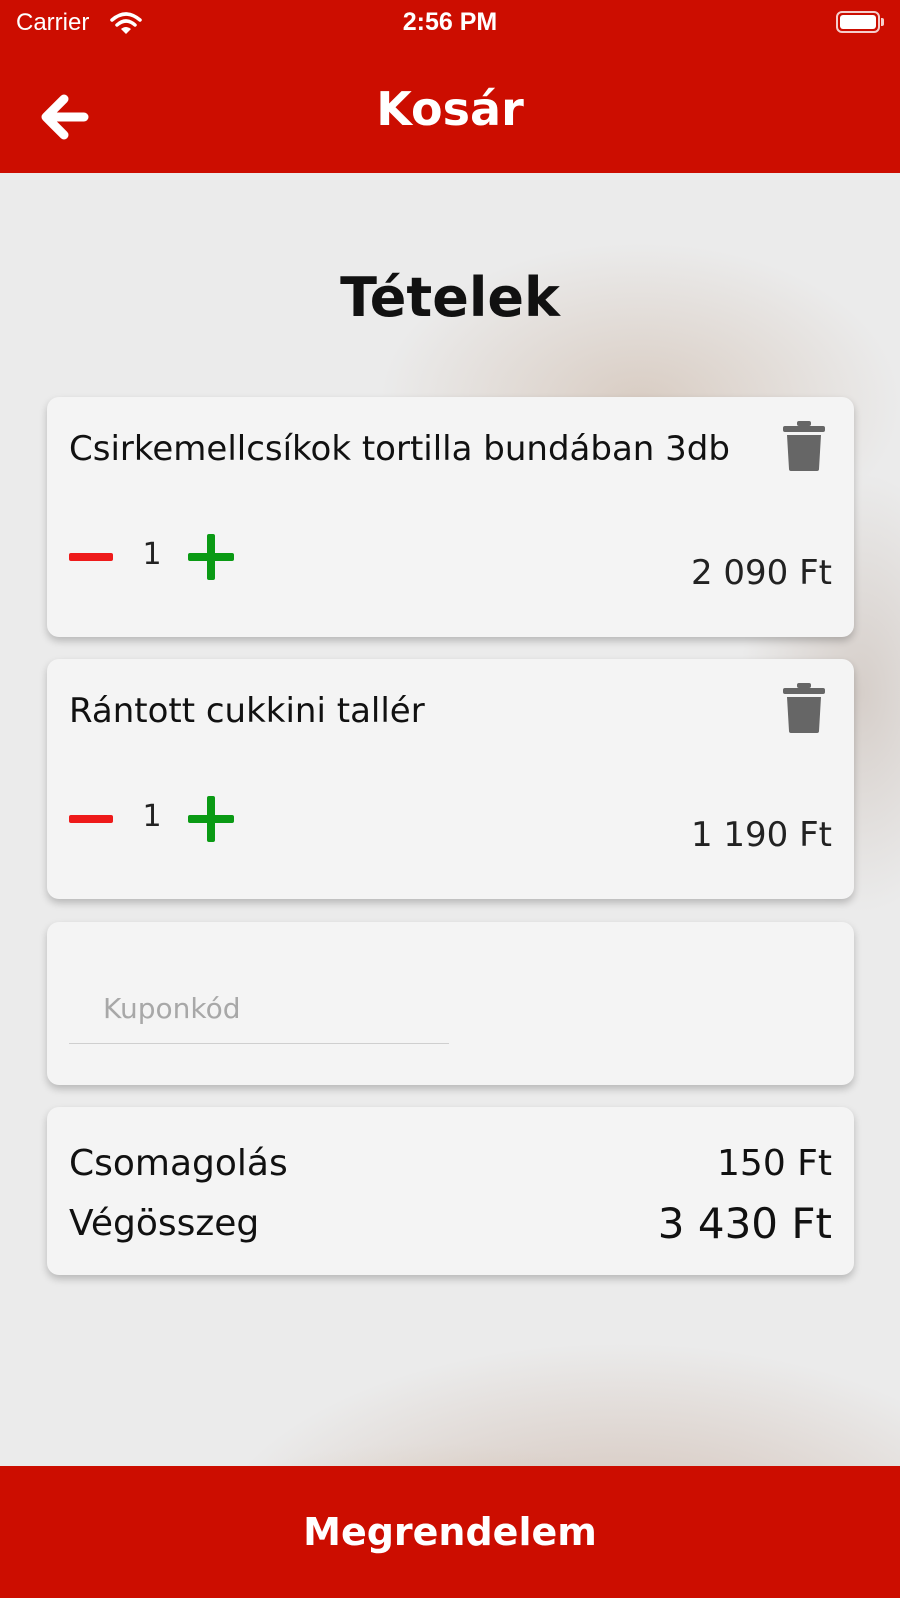 The height and width of the screenshot is (1598, 900). I want to click on item-name: Csirkemellcsíkok tortilla bundában 3db, so click(399, 449).